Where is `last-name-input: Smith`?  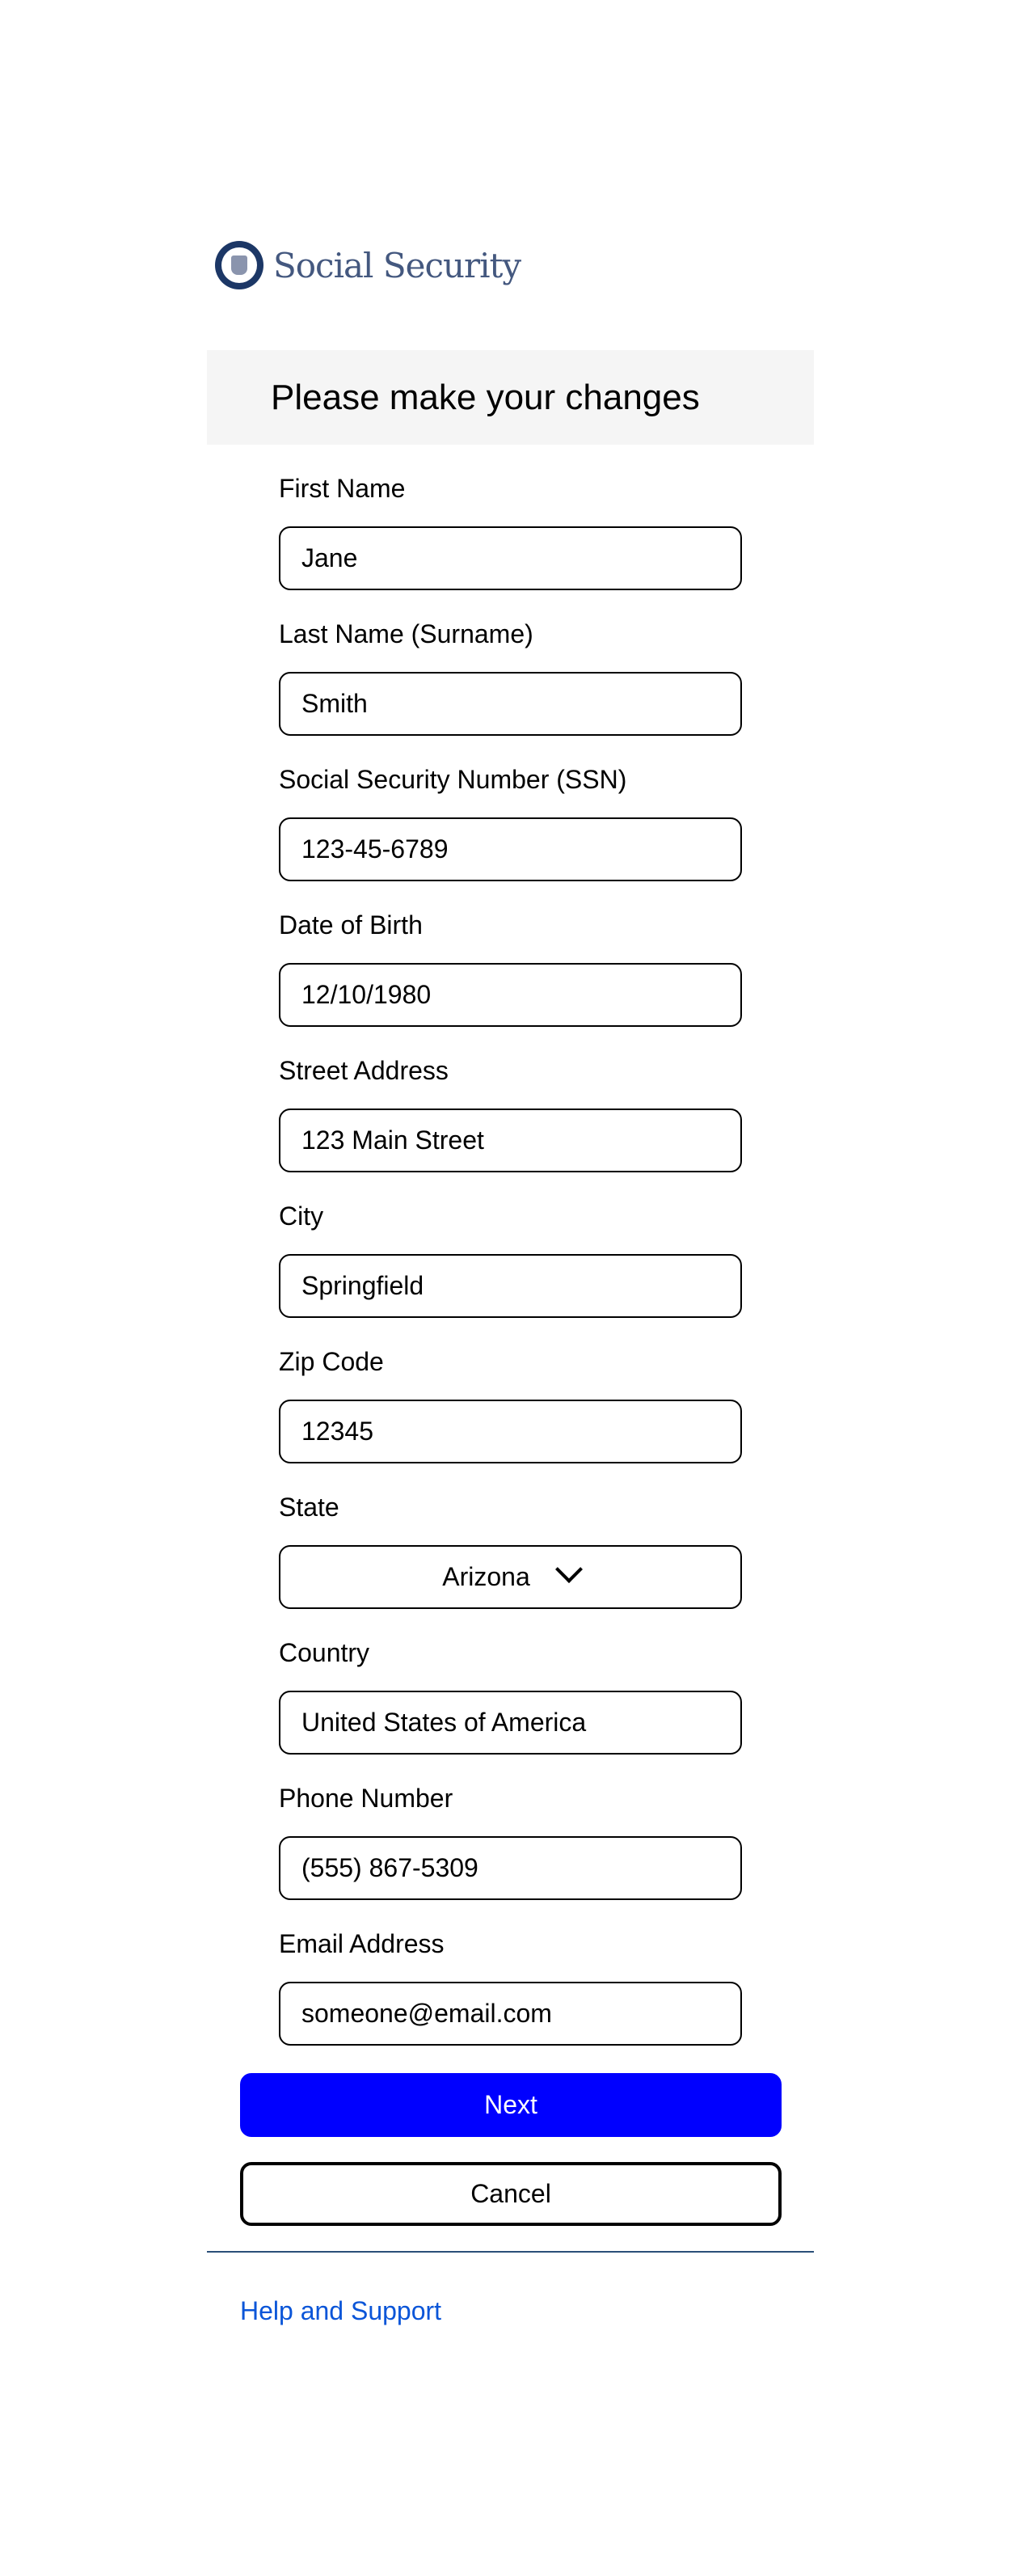 last-name-input: Smith is located at coordinates (510, 704).